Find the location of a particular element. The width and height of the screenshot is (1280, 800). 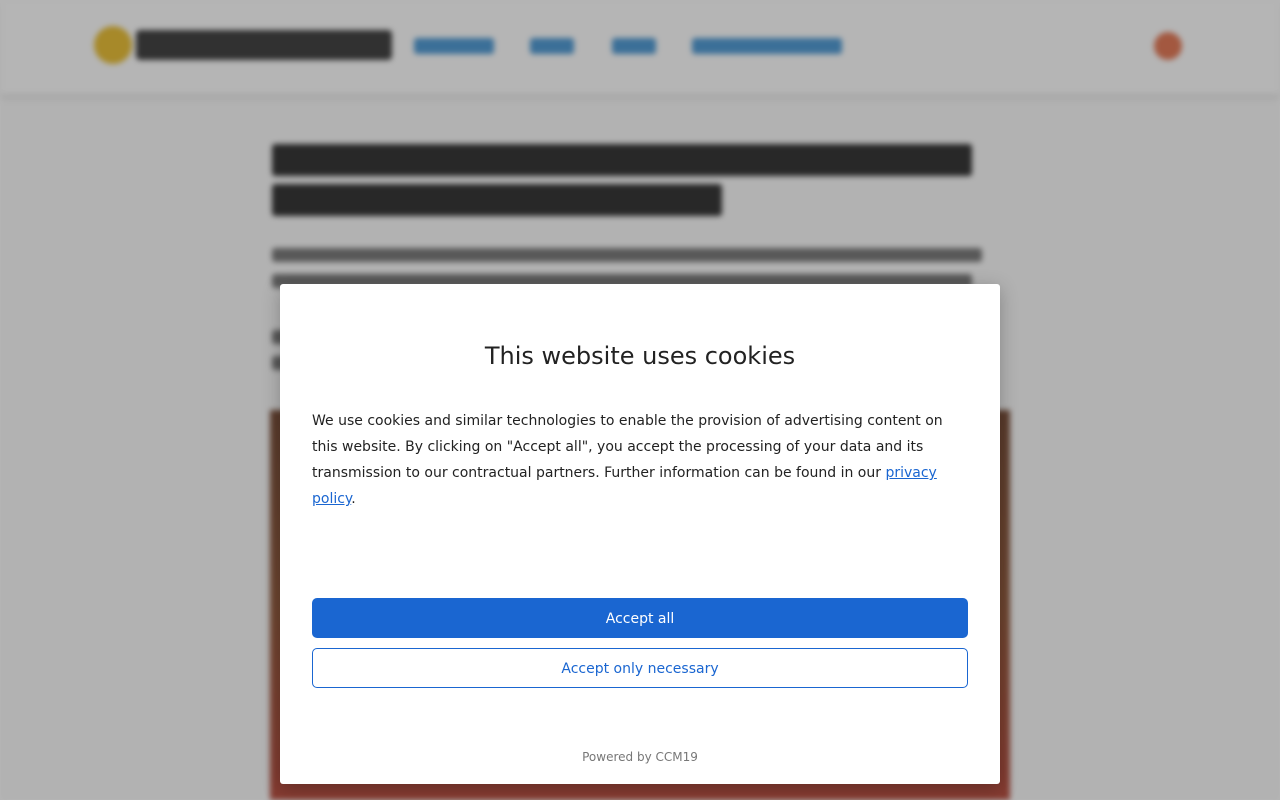

dialog-description-end: . is located at coordinates (353, 499).